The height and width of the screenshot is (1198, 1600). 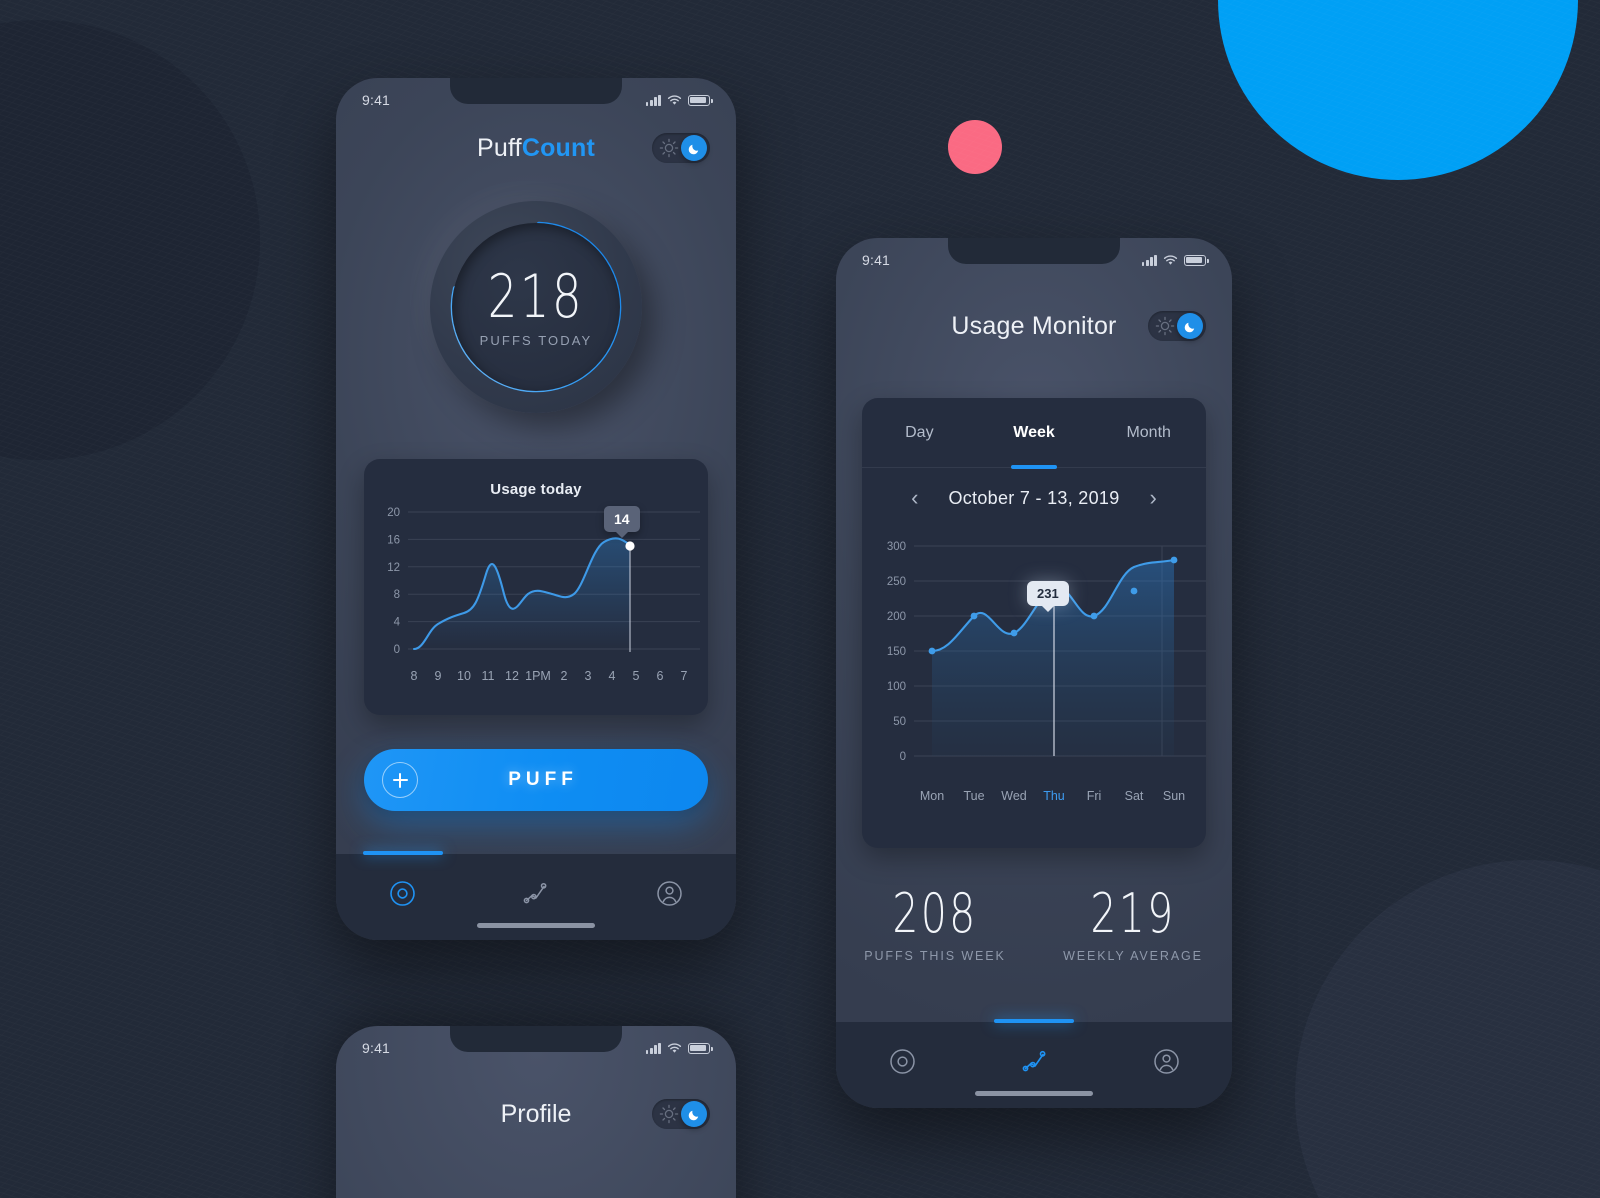 What do you see at coordinates (1134, 591) in the screenshot?
I see `data-point-sat` at bounding box center [1134, 591].